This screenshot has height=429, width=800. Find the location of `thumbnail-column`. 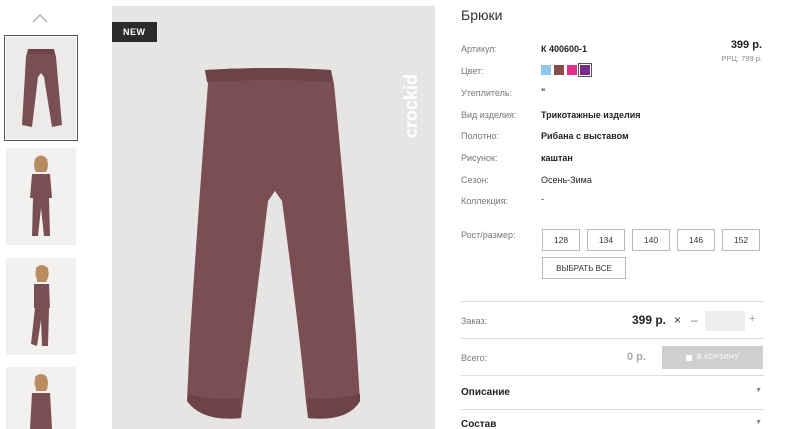

thumbnail-column is located at coordinates (41, 214).